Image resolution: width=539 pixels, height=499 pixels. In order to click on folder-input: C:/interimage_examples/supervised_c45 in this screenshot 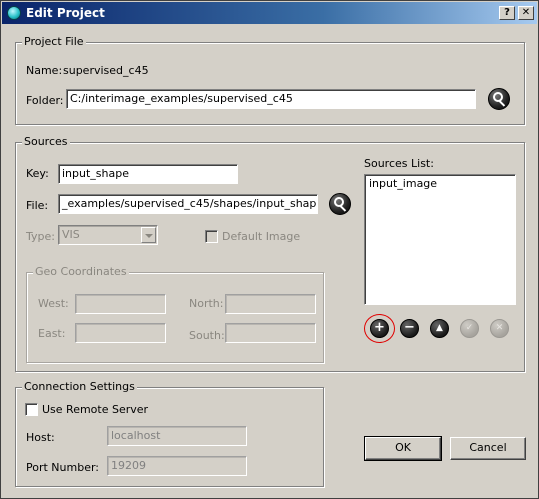, I will do `click(271, 99)`.